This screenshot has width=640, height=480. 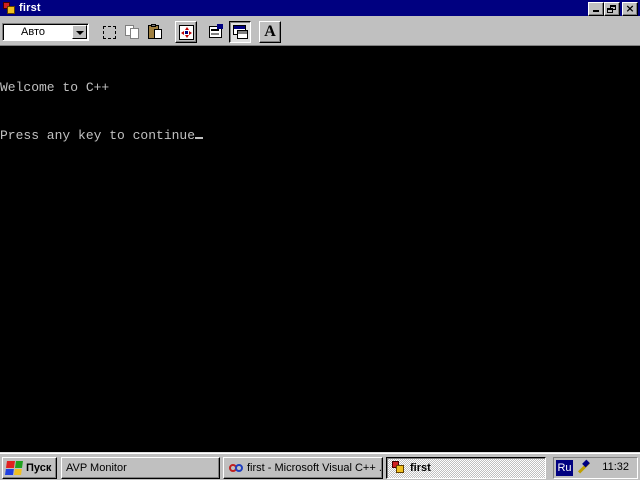 I want to click on system-tray: Ru 11:32, so click(x=595, y=468).